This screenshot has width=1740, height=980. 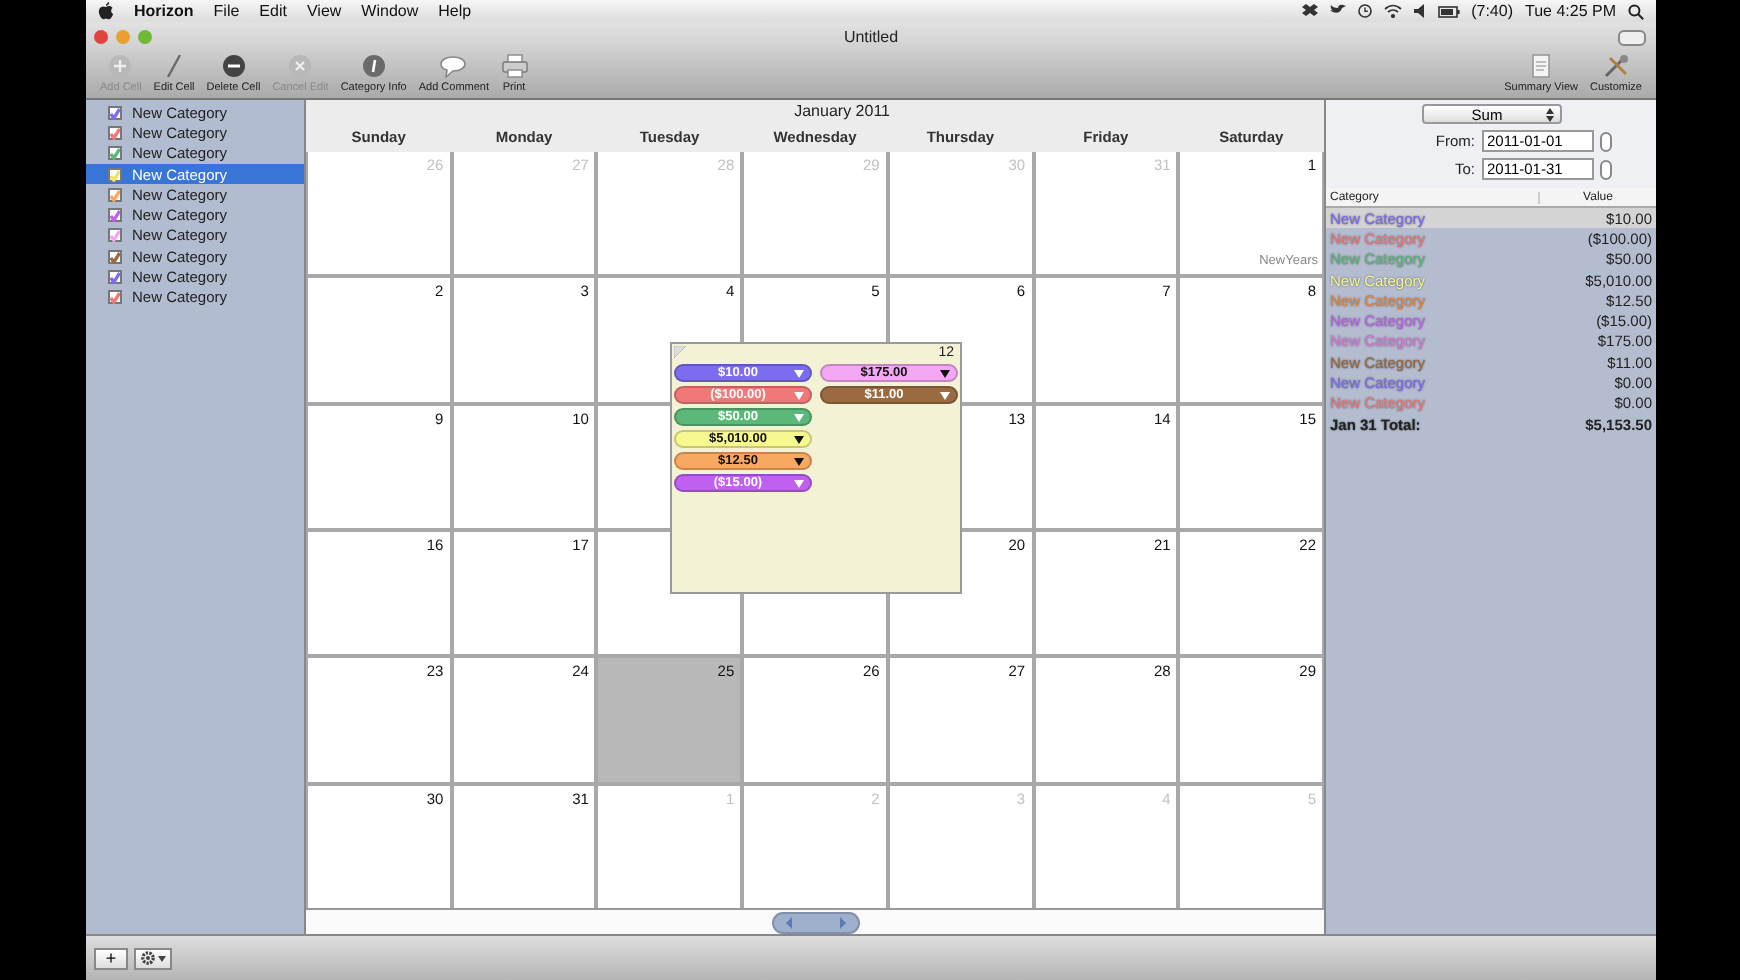 I want to click on corner-fold-icon, so click(x=681, y=353).